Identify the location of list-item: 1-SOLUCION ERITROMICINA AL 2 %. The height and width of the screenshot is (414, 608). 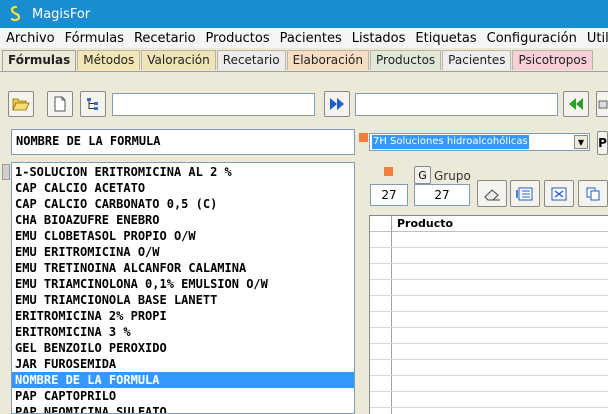
(183, 172).